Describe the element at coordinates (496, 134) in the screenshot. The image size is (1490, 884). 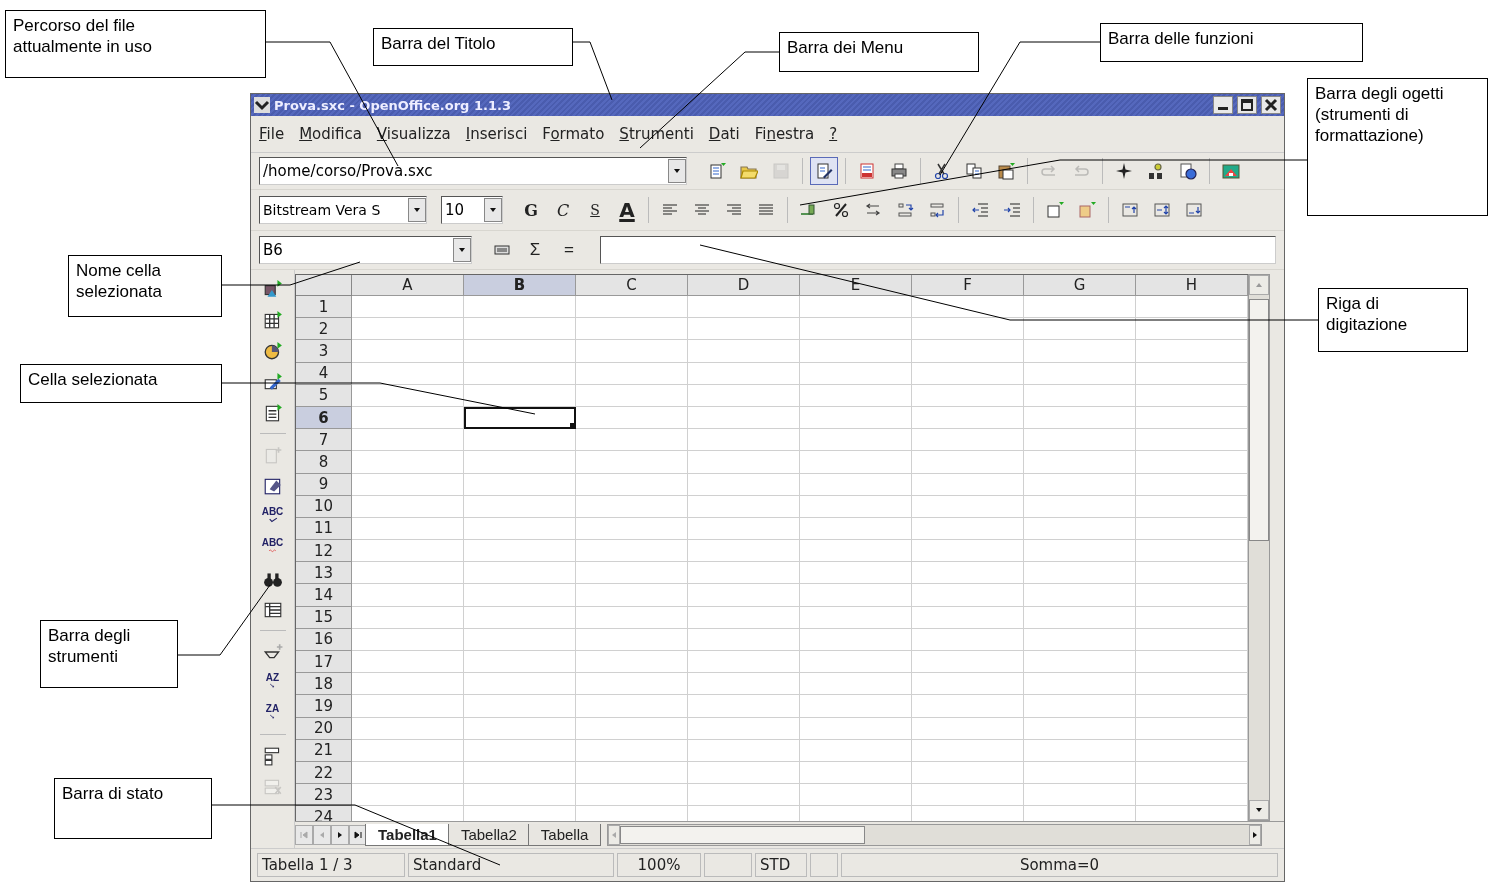
I see `menu-item: Inserisci` at that location.